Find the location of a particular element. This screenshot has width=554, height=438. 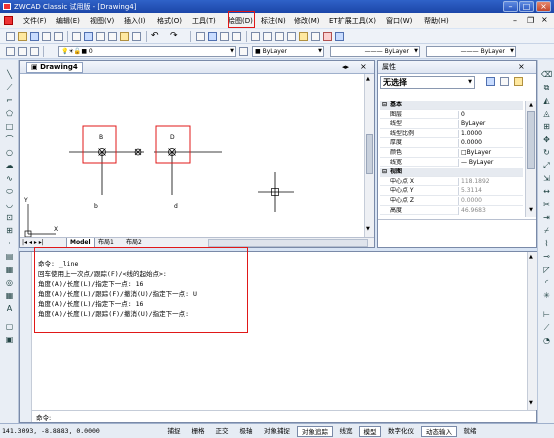

doc-restore-icon: ❐ is located at coordinates (530, 20).